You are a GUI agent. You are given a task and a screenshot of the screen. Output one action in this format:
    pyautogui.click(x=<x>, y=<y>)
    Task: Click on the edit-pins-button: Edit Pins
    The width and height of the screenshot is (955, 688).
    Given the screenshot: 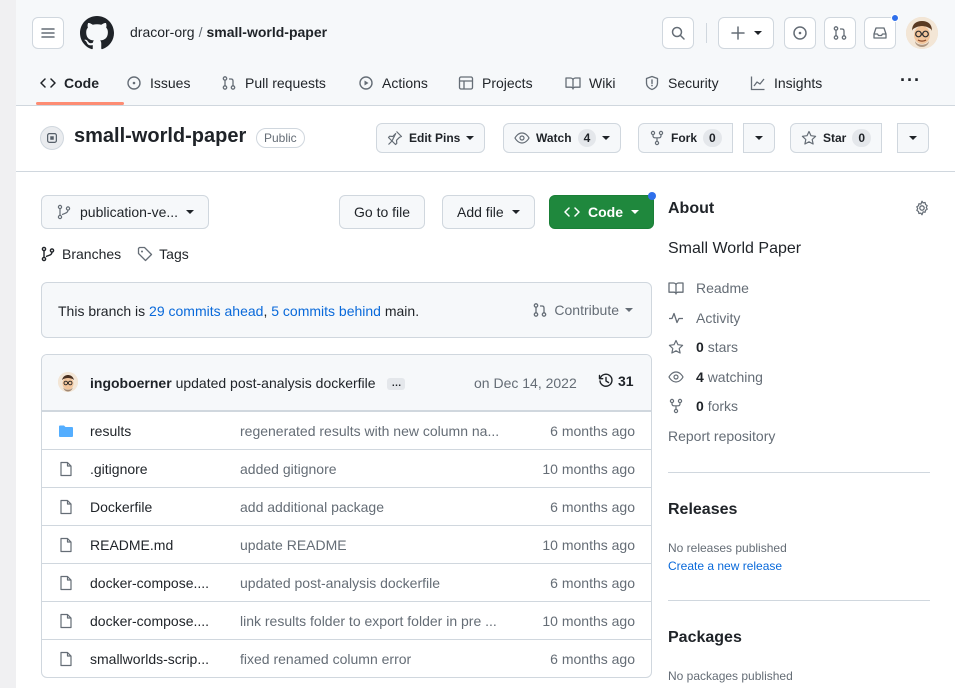 What is the action you would take?
    pyautogui.click(x=431, y=138)
    